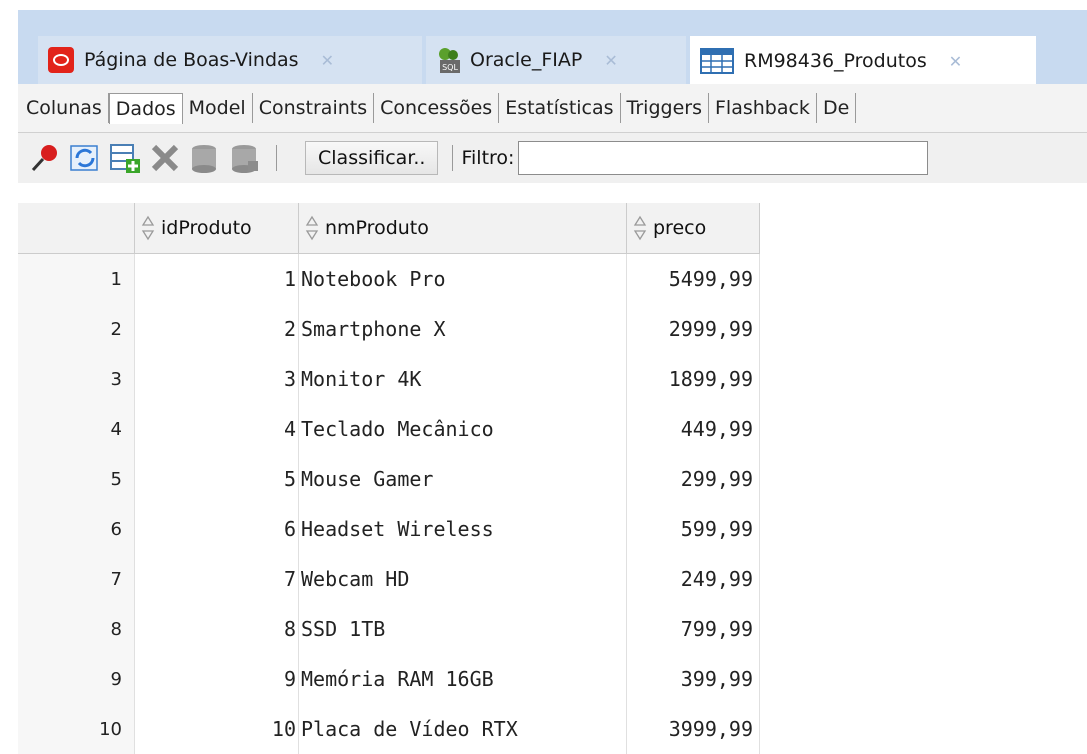 Image resolution: width=1087 pixels, height=754 pixels. I want to click on window-top-edge, so click(543, 5).